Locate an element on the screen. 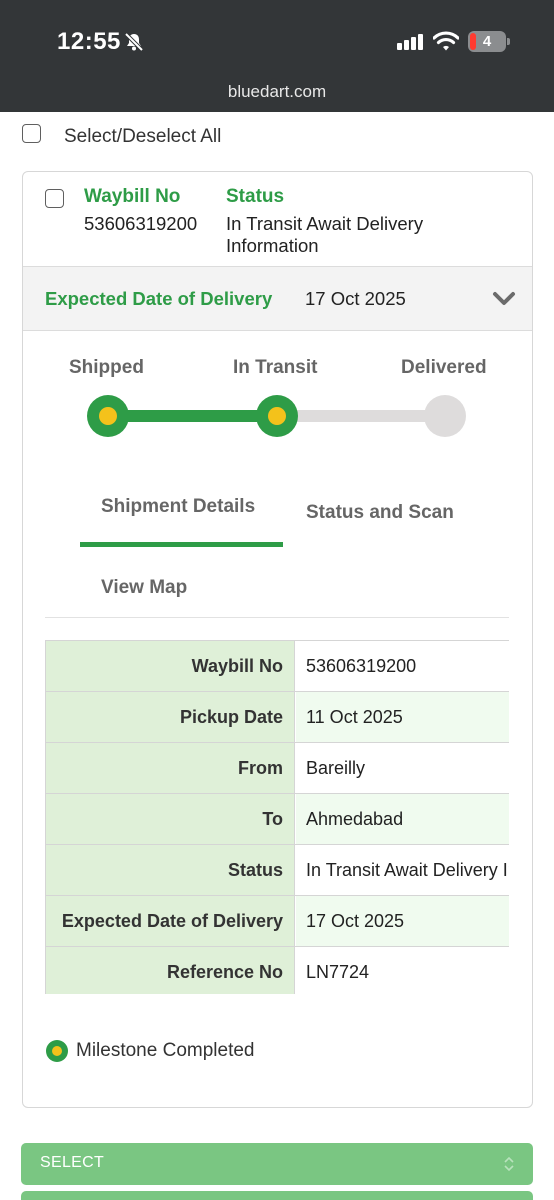  table-row: To Ahmedabad is located at coordinates (277, 819).